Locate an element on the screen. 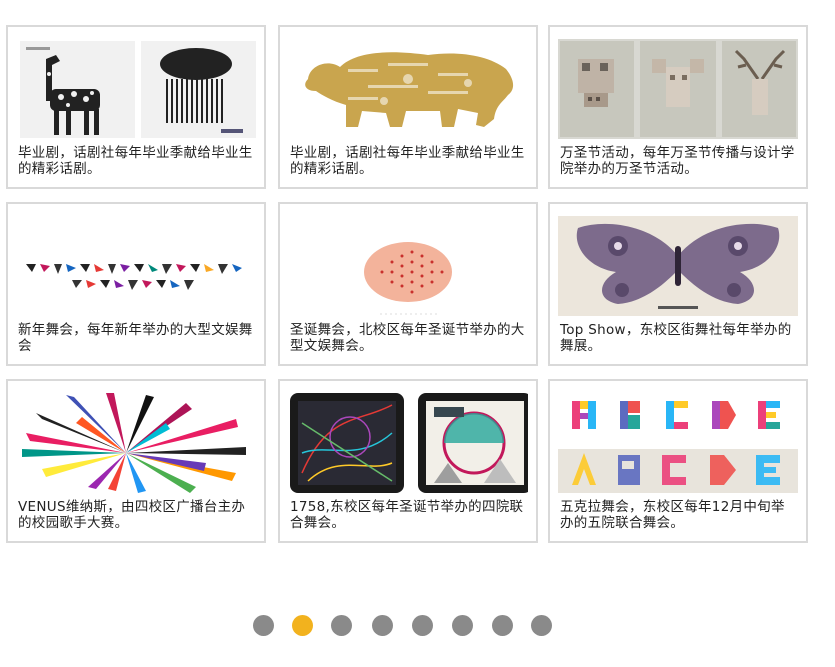 Image resolution: width=835 pixels, height=667 pixels. card-caption: Top Show，东校区街舞社每年举办的舞展。 is located at coordinates (676, 338).